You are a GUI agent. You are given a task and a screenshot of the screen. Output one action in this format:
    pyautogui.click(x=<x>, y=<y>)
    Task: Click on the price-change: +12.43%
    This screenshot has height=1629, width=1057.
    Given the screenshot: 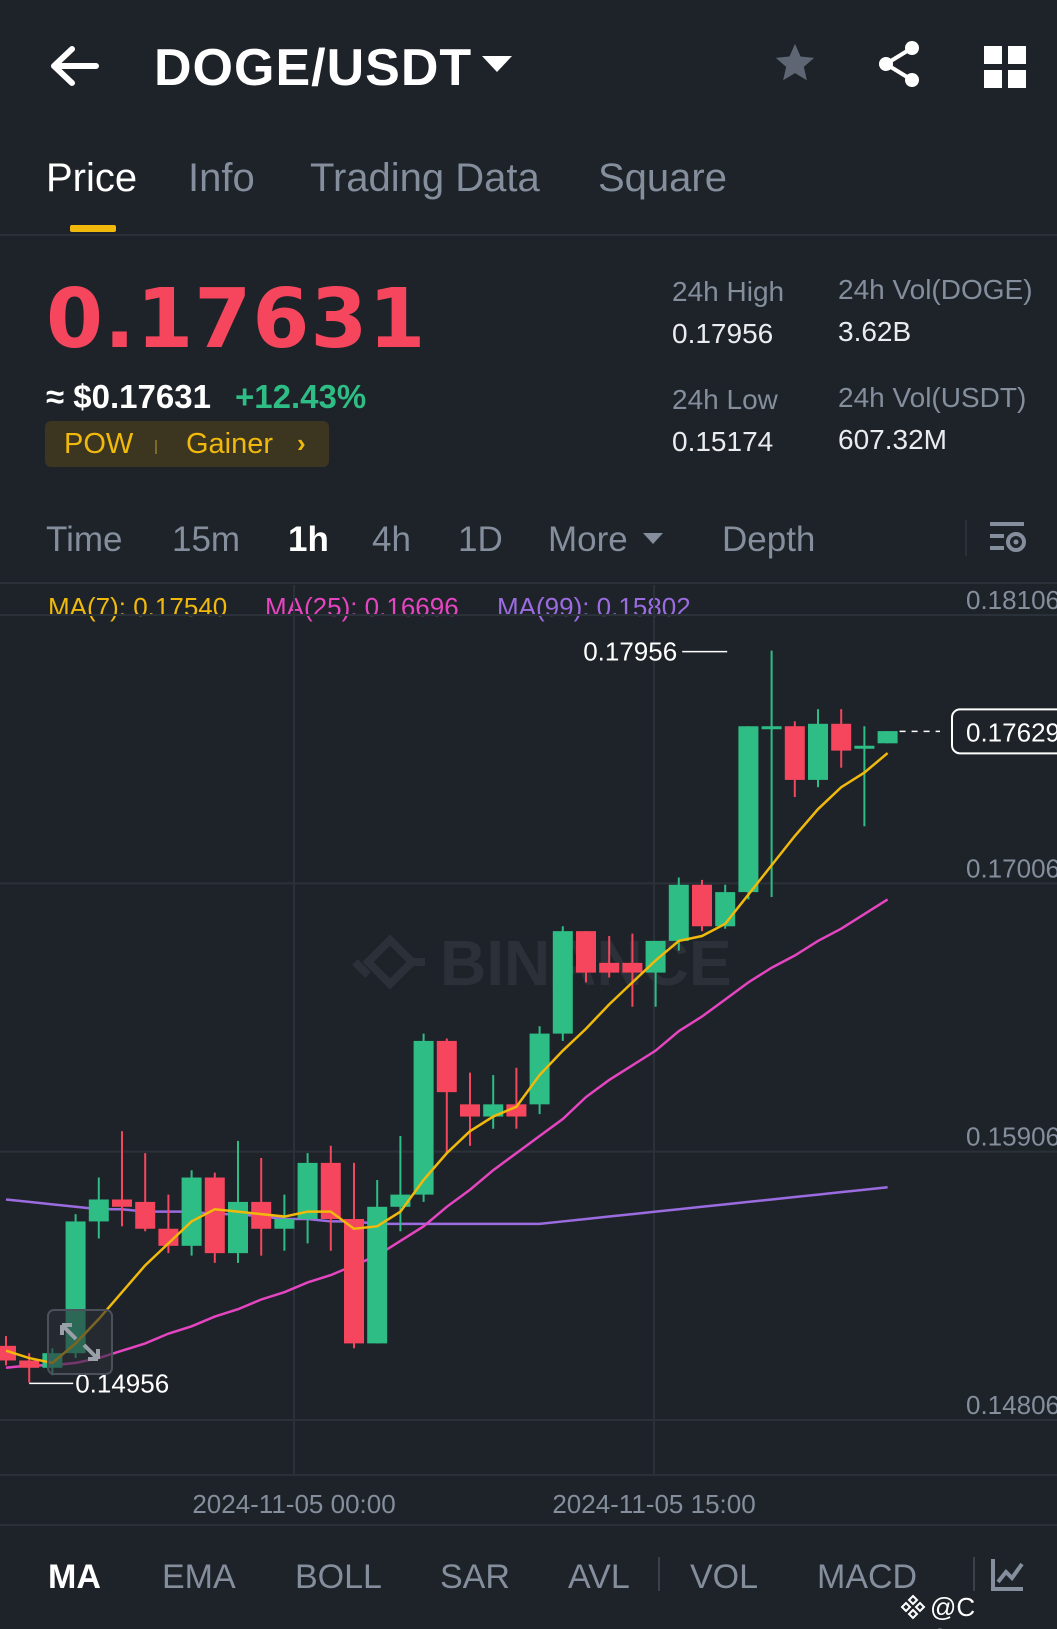 What is the action you would take?
    pyautogui.click(x=301, y=396)
    